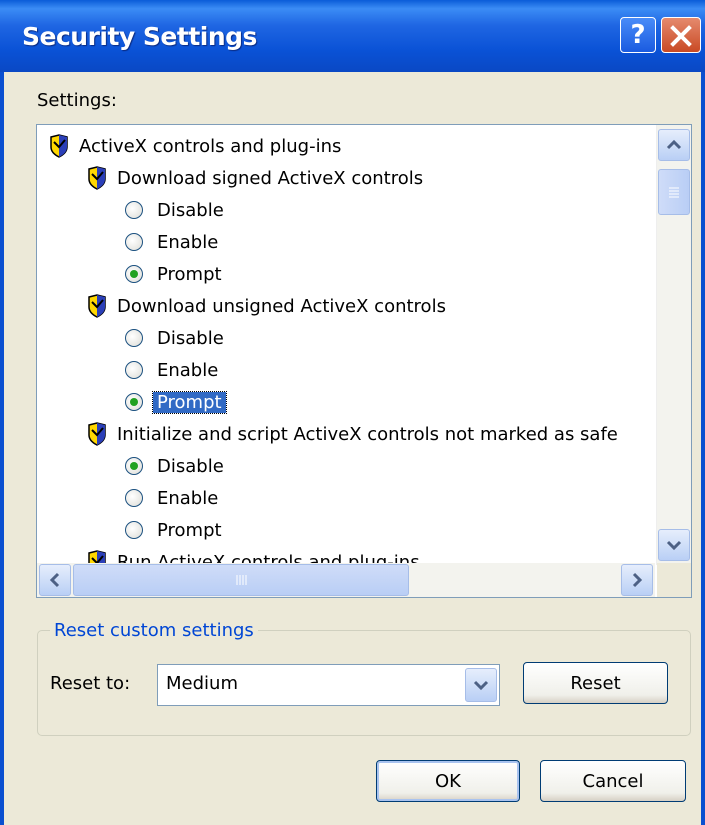  I want to click on tree-setting-download-signed: Download signed ActiveX controls, so click(255, 178).